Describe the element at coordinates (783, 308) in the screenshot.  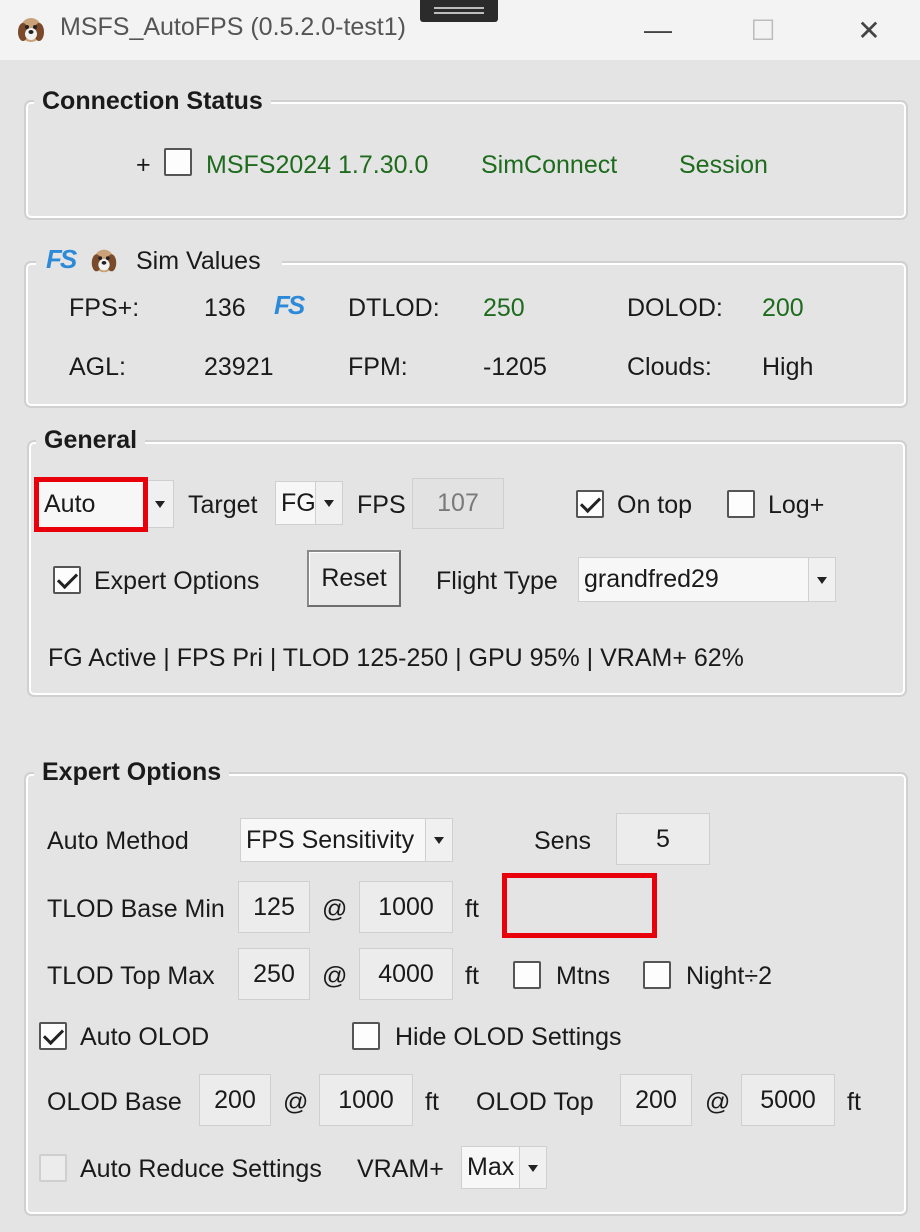
I see `dolod-value: 200` at that location.